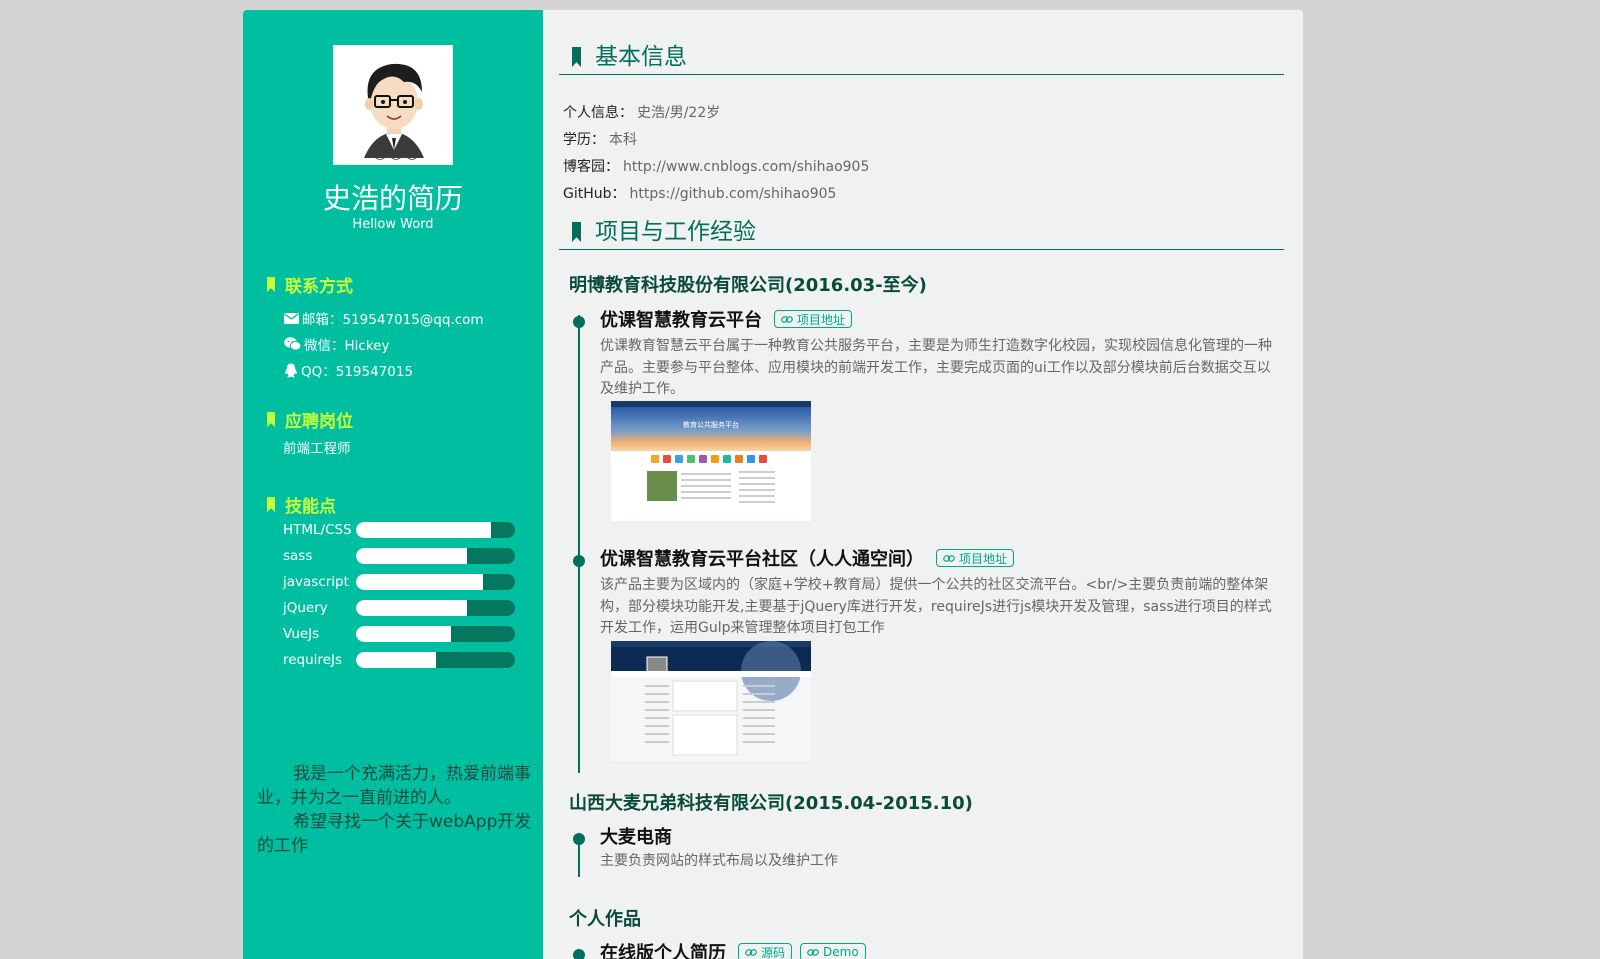 The width and height of the screenshot is (1600, 959). I want to click on skill-name: javascript, so click(316, 582).